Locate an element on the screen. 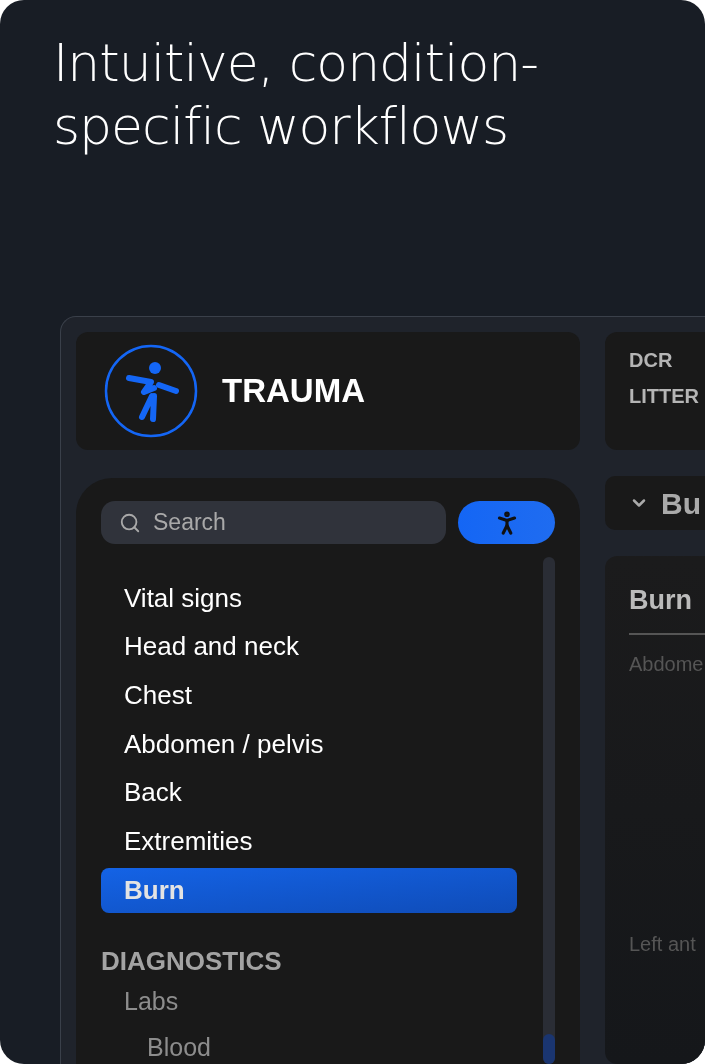 The image size is (705, 1064). nav-item: Labs is located at coordinates (309, 1000).